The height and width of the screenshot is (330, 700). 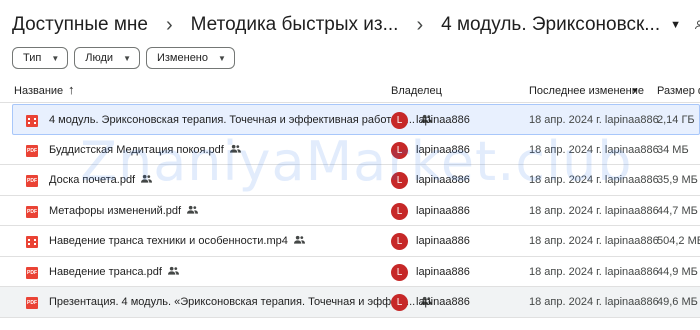 I want to click on file-name-text: Доска почета.pdf, so click(x=92, y=180).